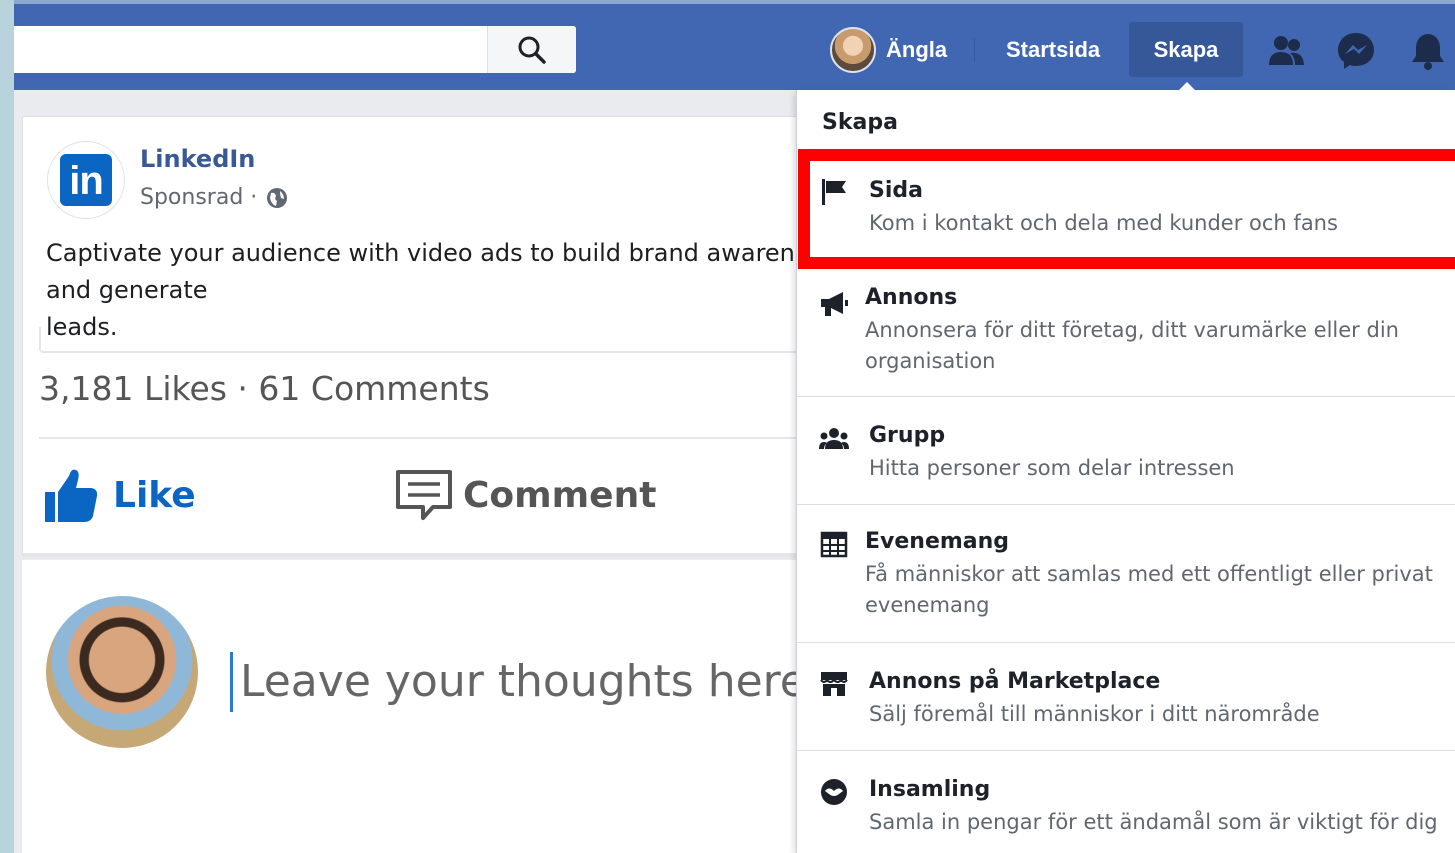  I want to click on top-navigation-bar: Ängla Startsida Skapa, so click(734, 47).